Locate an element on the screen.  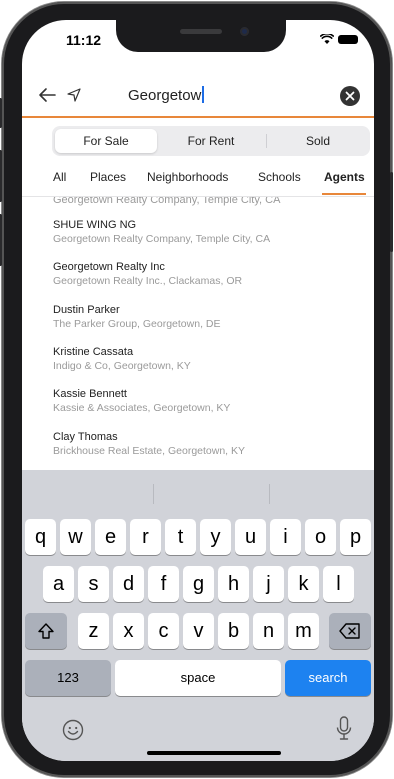
wifi-icon is located at coordinates (327, 39).